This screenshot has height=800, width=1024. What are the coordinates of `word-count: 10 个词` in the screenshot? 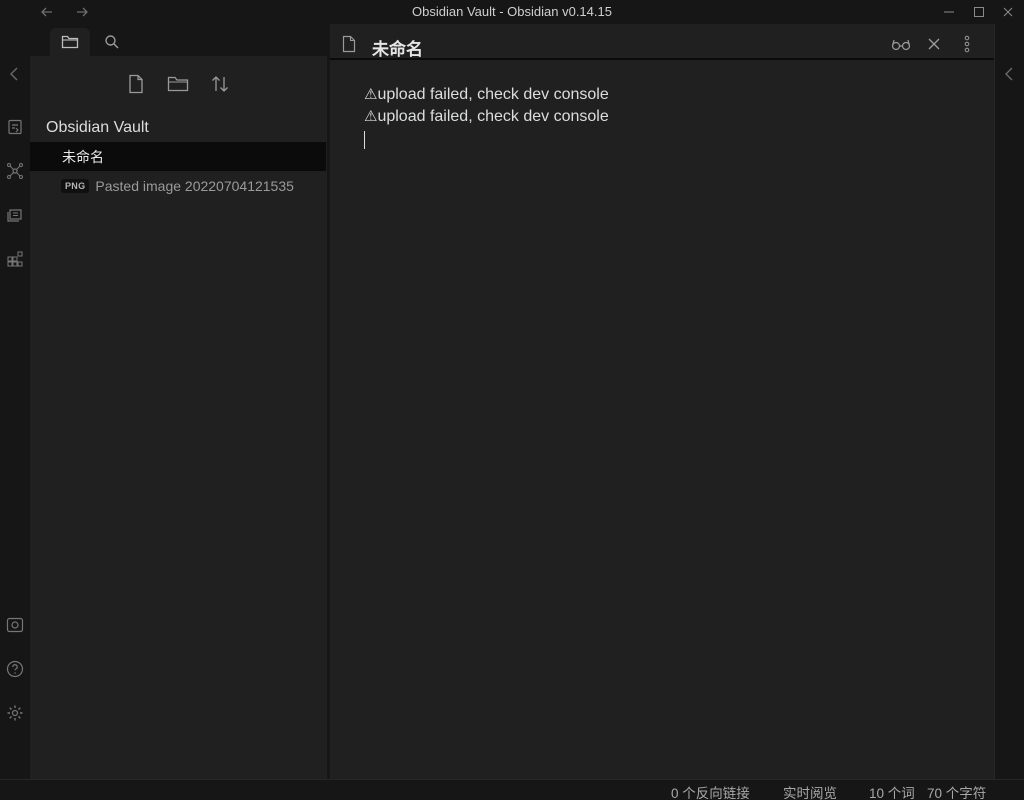 It's located at (892, 793).